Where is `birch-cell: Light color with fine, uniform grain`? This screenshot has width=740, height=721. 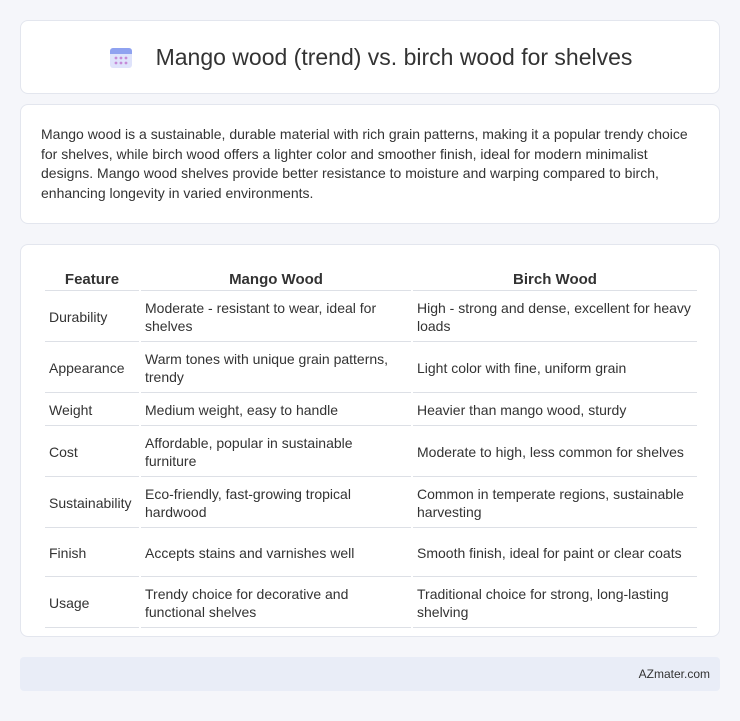 birch-cell: Light color with fine, uniform grain is located at coordinates (555, 368).